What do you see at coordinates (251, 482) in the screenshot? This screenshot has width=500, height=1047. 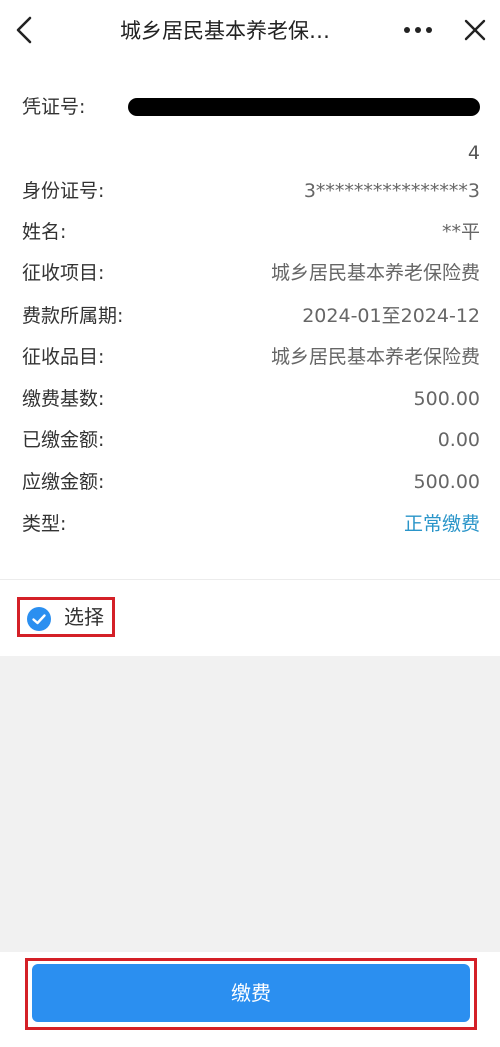 I see `info-row-due: 应缴金额: 500.00` at bounding box center [251, 482].